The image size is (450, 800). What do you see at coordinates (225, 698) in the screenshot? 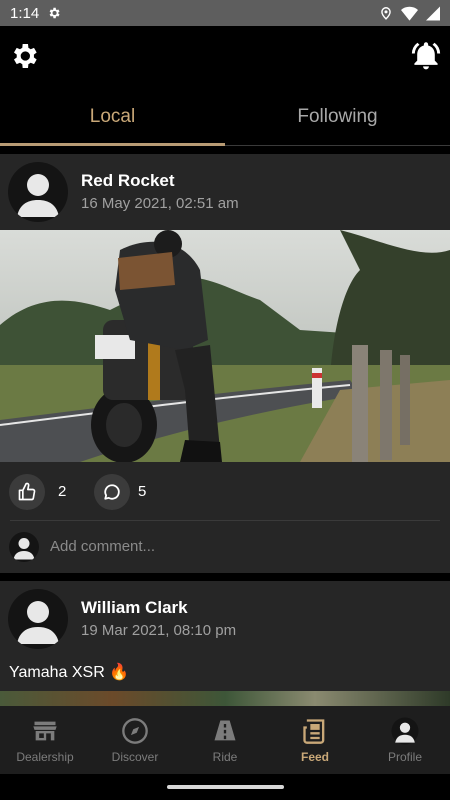
I see `post-photo` at bounding box center [225, 698].